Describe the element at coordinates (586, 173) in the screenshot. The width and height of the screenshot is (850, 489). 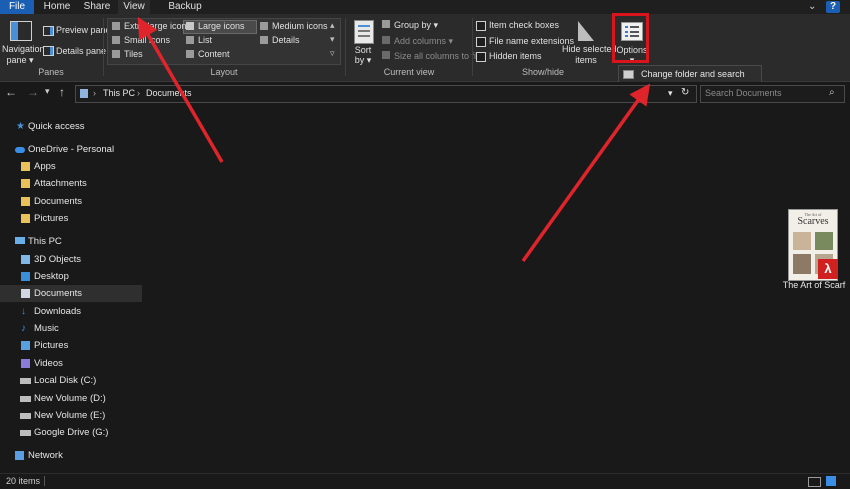
I see `arrow-to-options-menu` at that location.